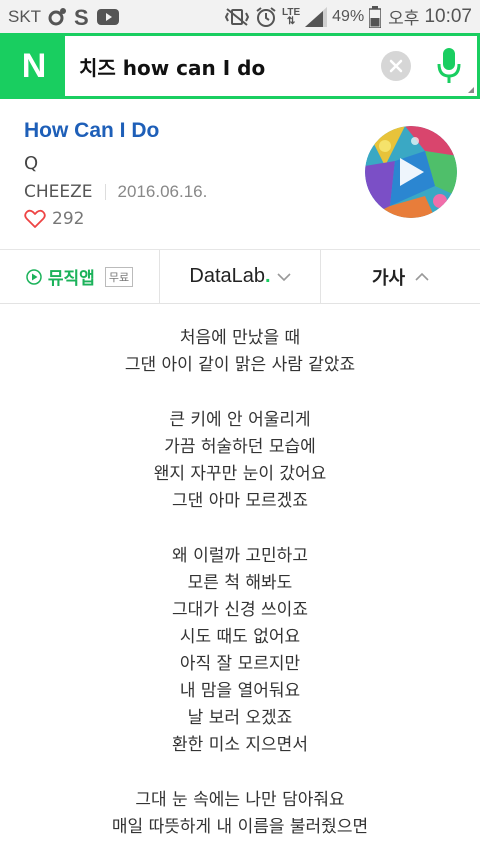 The width and height of the screenshot is (480, 853). Describe the element at coordinates (230, 66) in the screenshot. I see `search-query-text: 치즈 how can I do` at that location.